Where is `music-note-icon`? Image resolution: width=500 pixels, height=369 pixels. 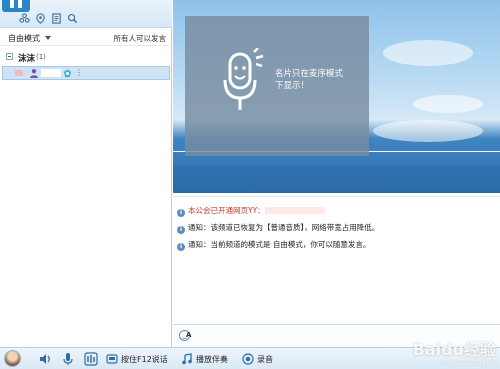 music-note-icon is located at coordinates (187, 359).